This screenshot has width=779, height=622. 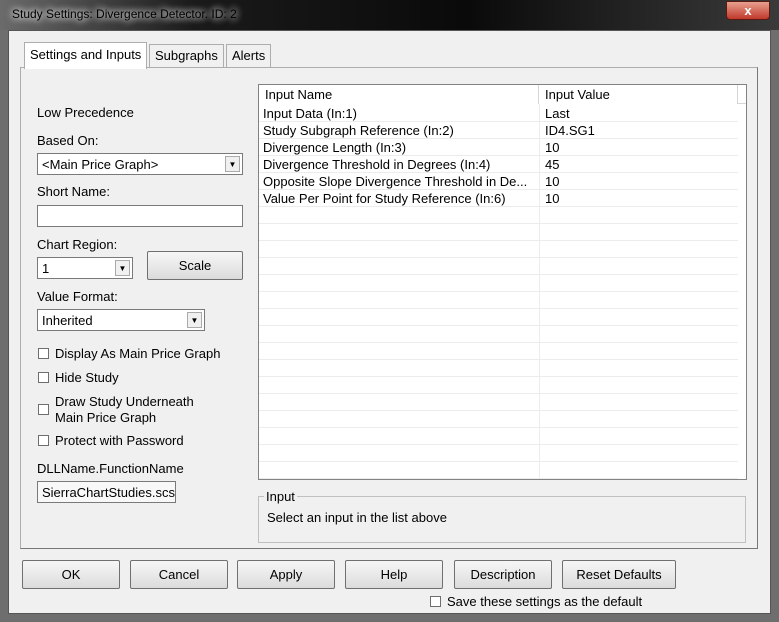 I want to click on table-row: Input Data (In:1) Last, so click(x=498, y=113).